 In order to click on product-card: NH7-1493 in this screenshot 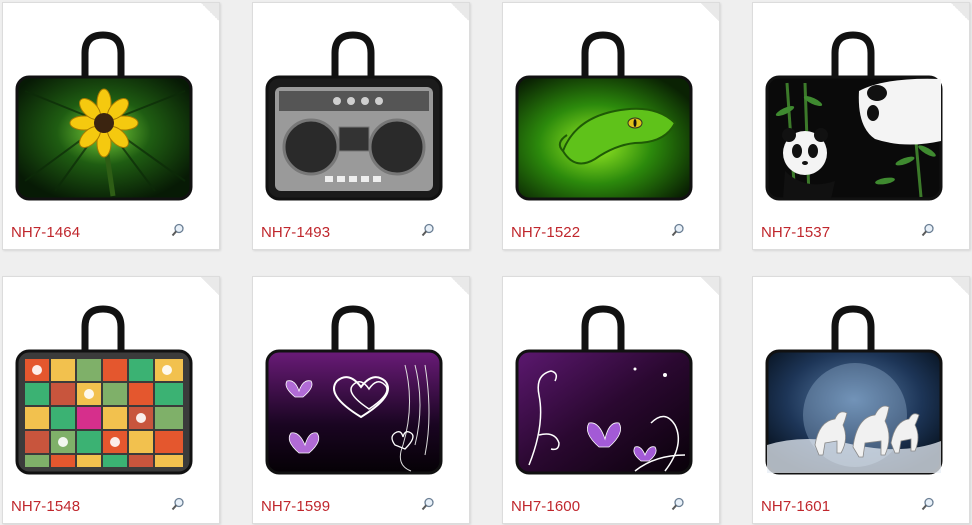, I will do `click(361, 126)`.